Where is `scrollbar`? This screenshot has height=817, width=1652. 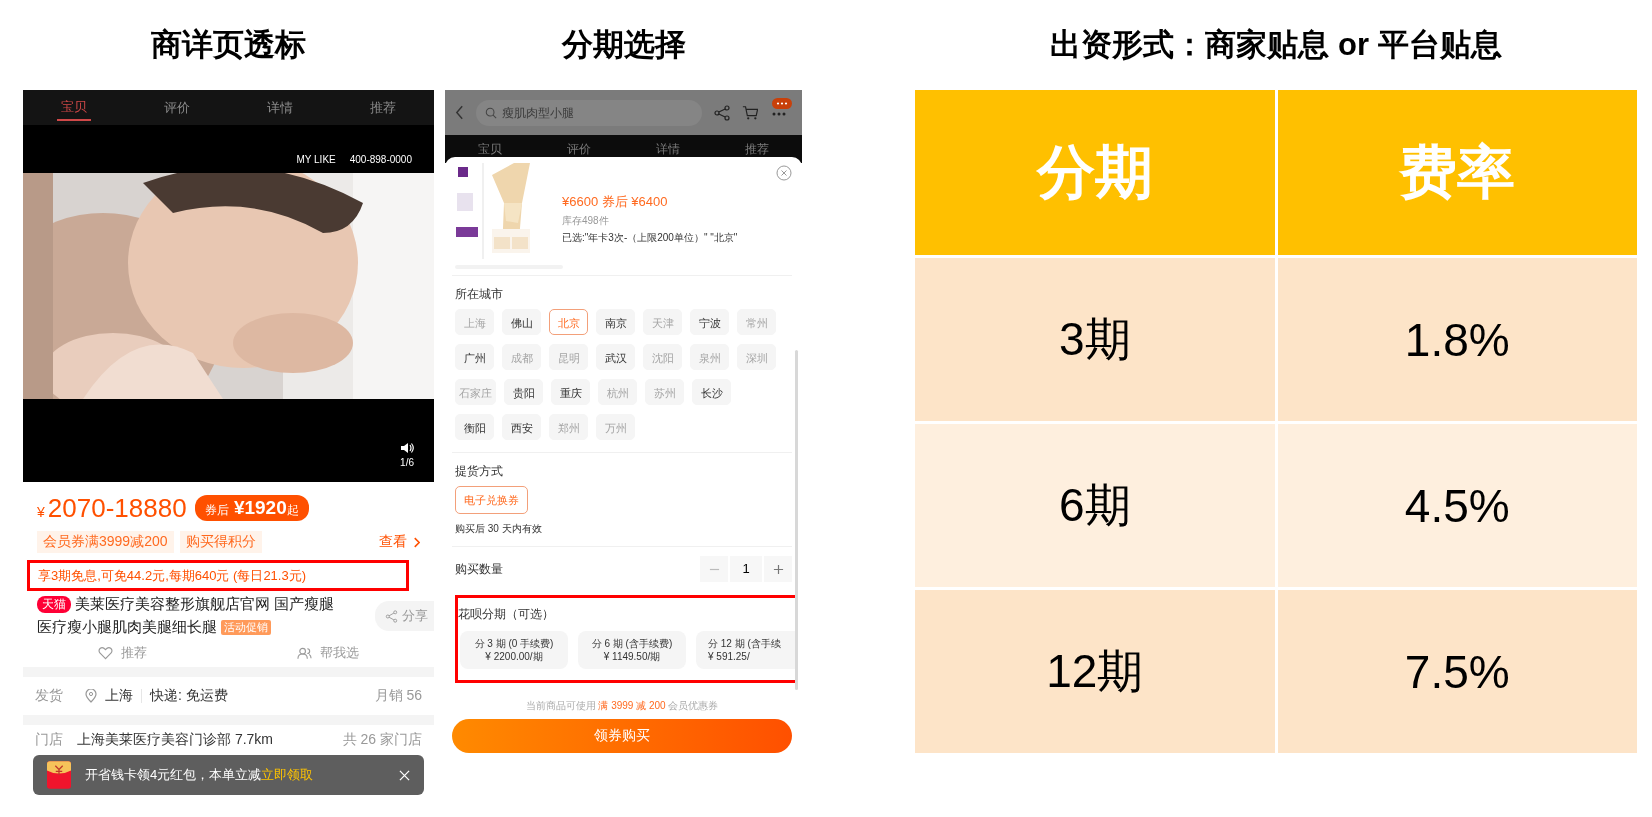 scrollbar is located at coordinates (796, 520).